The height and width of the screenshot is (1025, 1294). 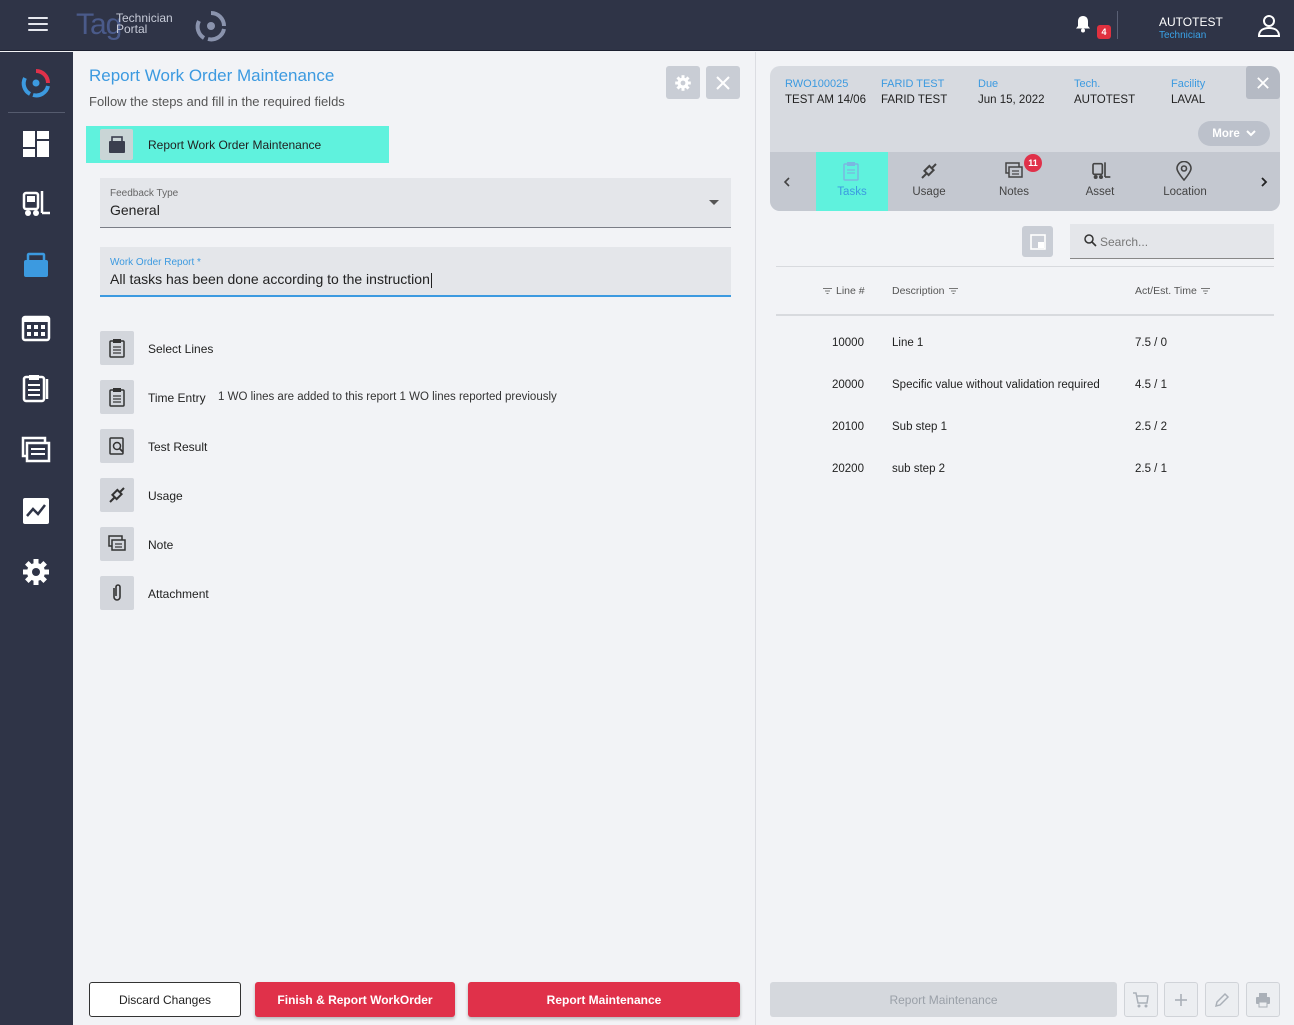 I want to click on close-work-order-button, so click(x=1263, y=82).